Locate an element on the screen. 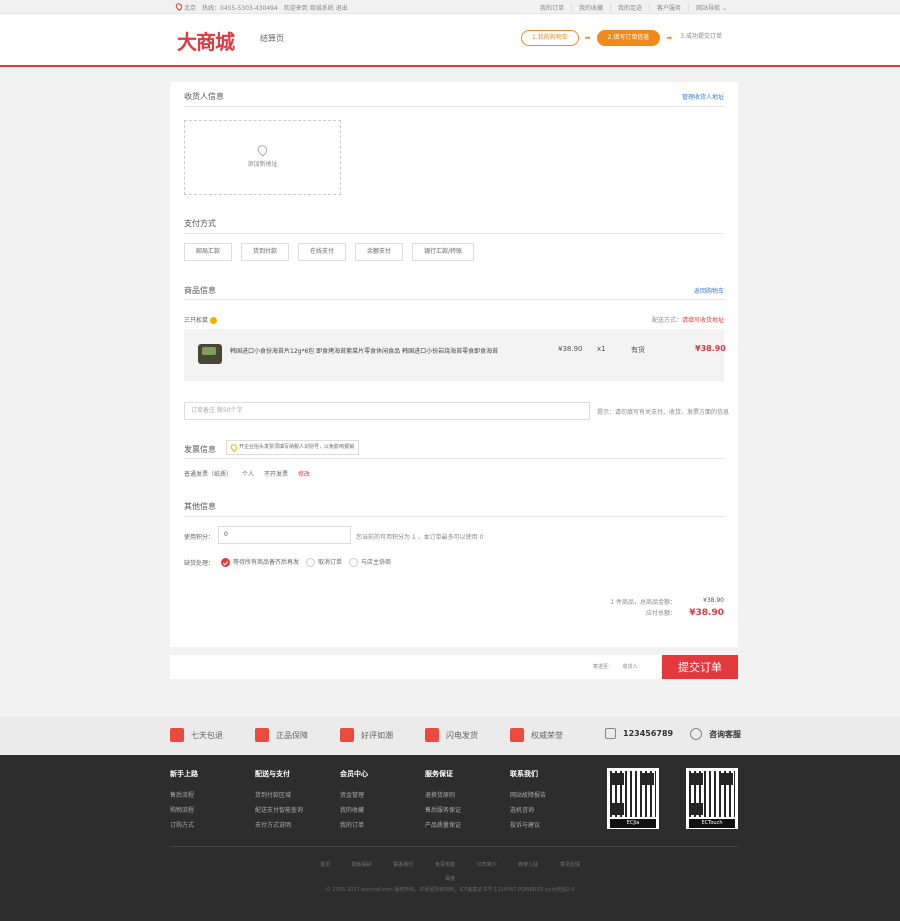 This screenshot has width=900, height=921. footer-link: 订购方式 is located at coordinates (184, 824).